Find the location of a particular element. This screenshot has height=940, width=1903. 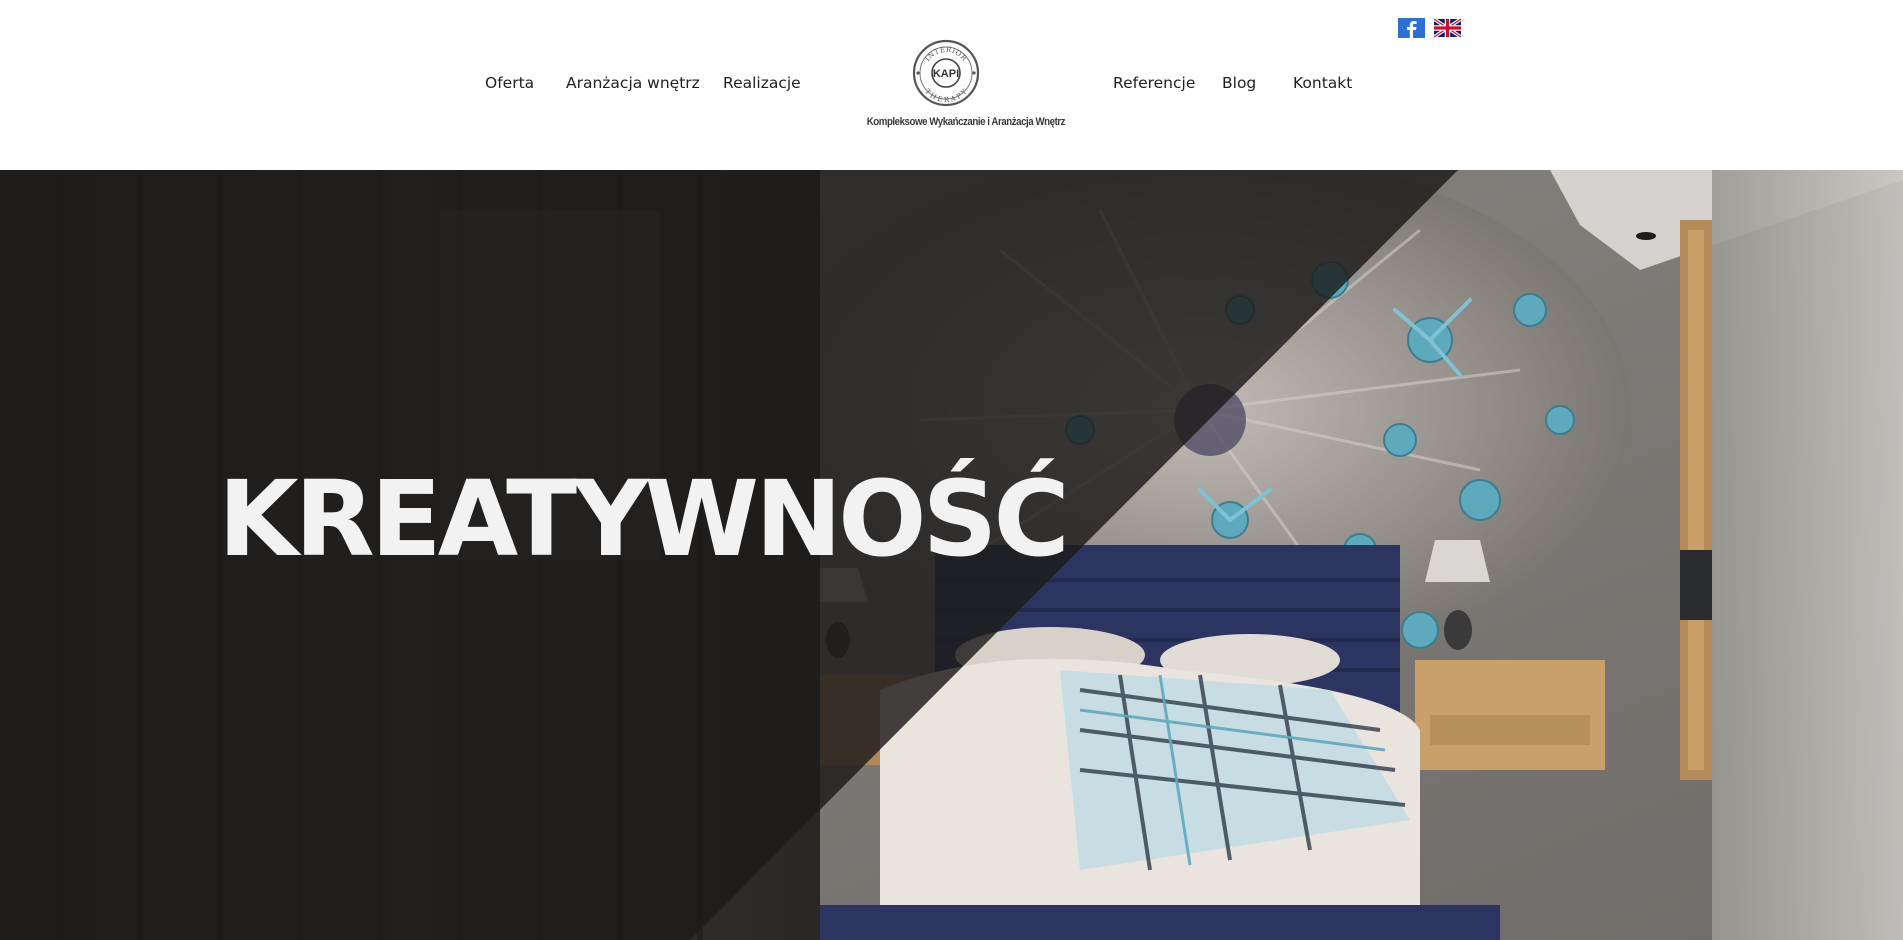

nav-referencje: Referencje is located at coordinates (1154, 83).